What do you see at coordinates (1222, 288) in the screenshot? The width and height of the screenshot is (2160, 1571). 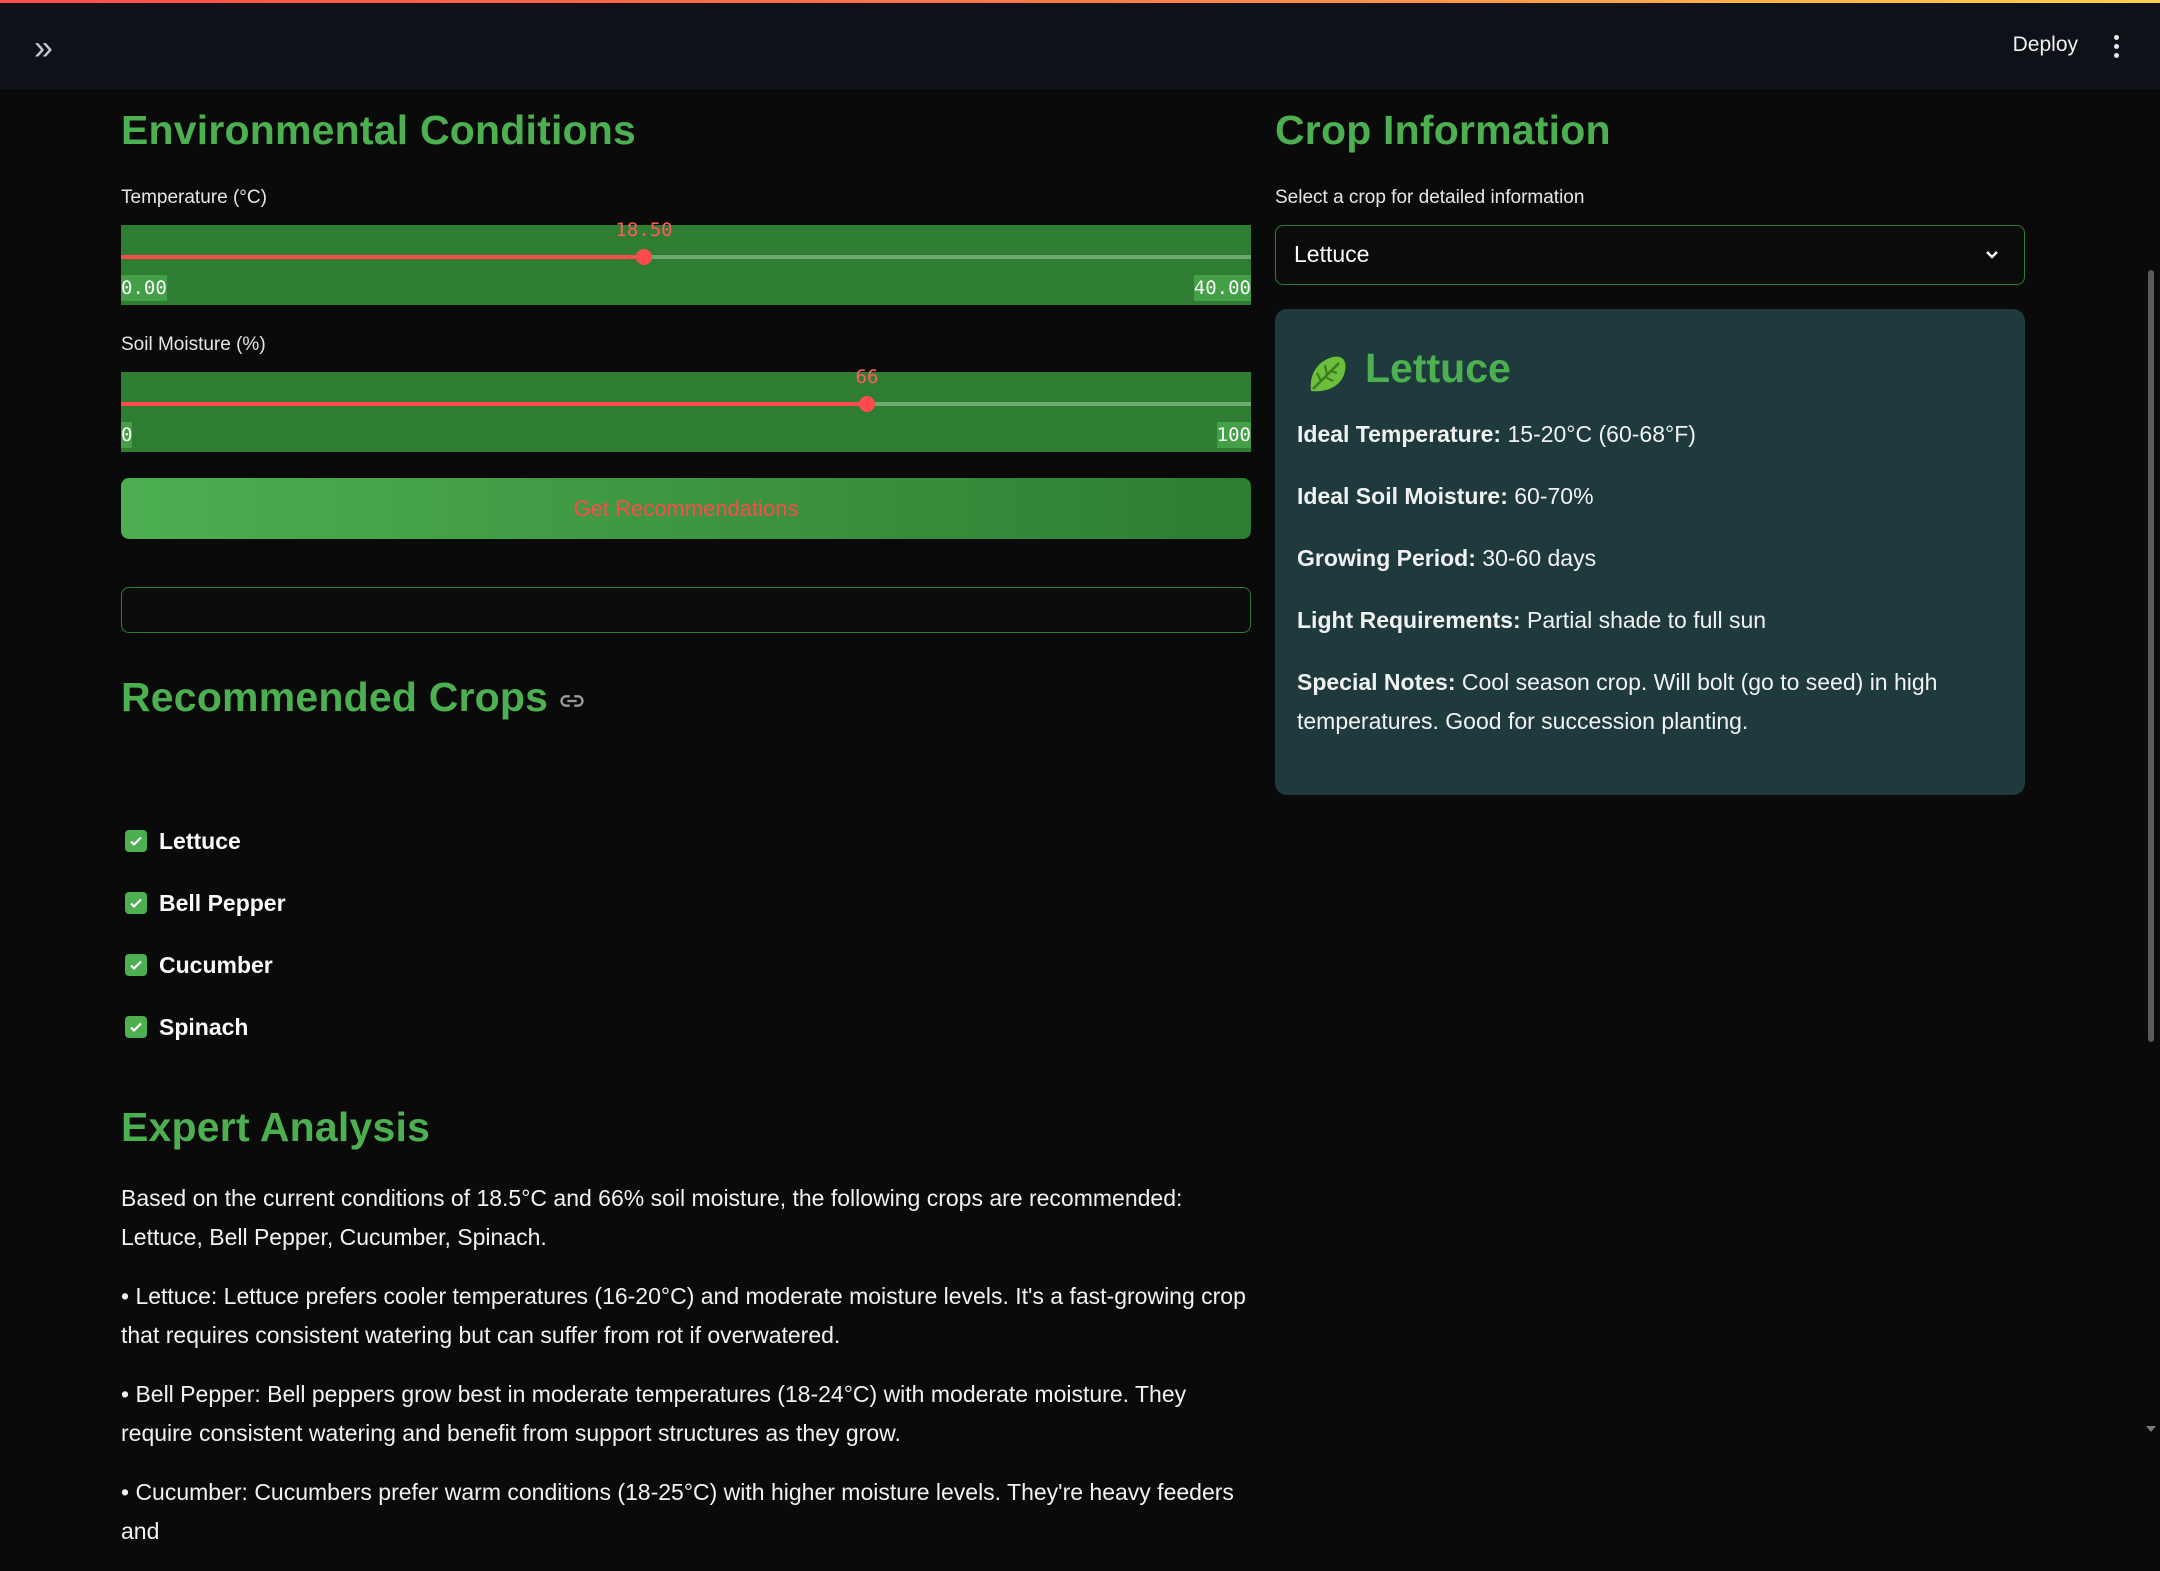 I see `slider-max-label: 40.00` at bounding box center [1222, 288].